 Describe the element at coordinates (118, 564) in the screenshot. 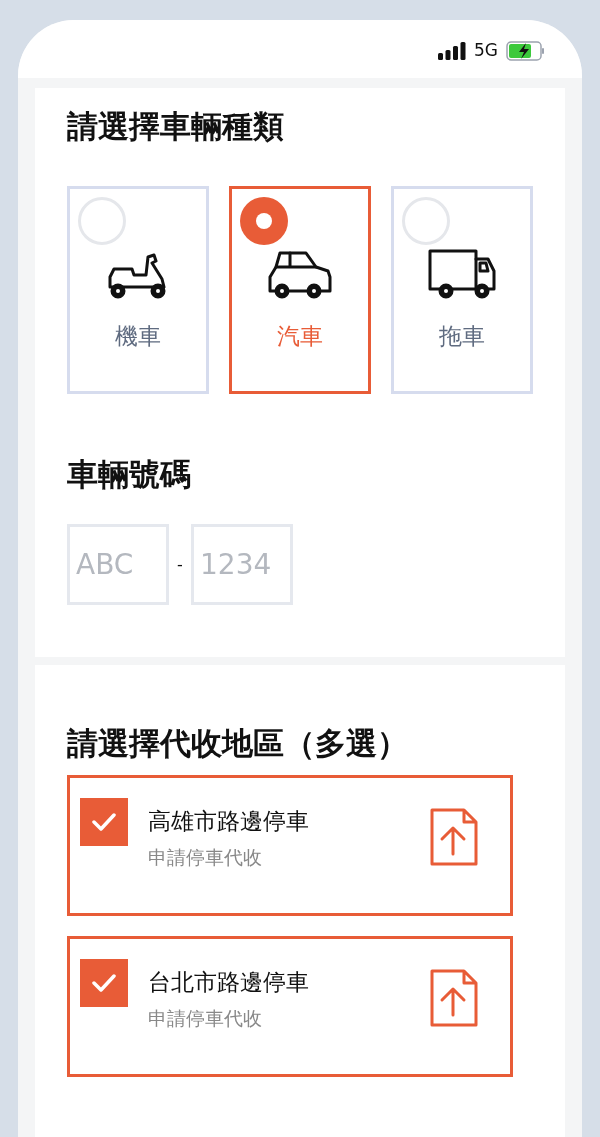

I see `plate-letters-field: ABC` at that location.